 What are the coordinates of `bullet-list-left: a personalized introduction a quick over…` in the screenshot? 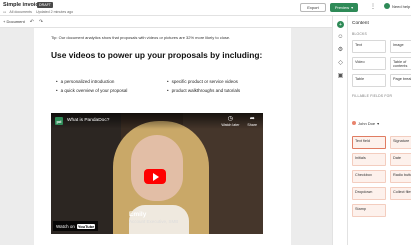 It's located at (92, 86).